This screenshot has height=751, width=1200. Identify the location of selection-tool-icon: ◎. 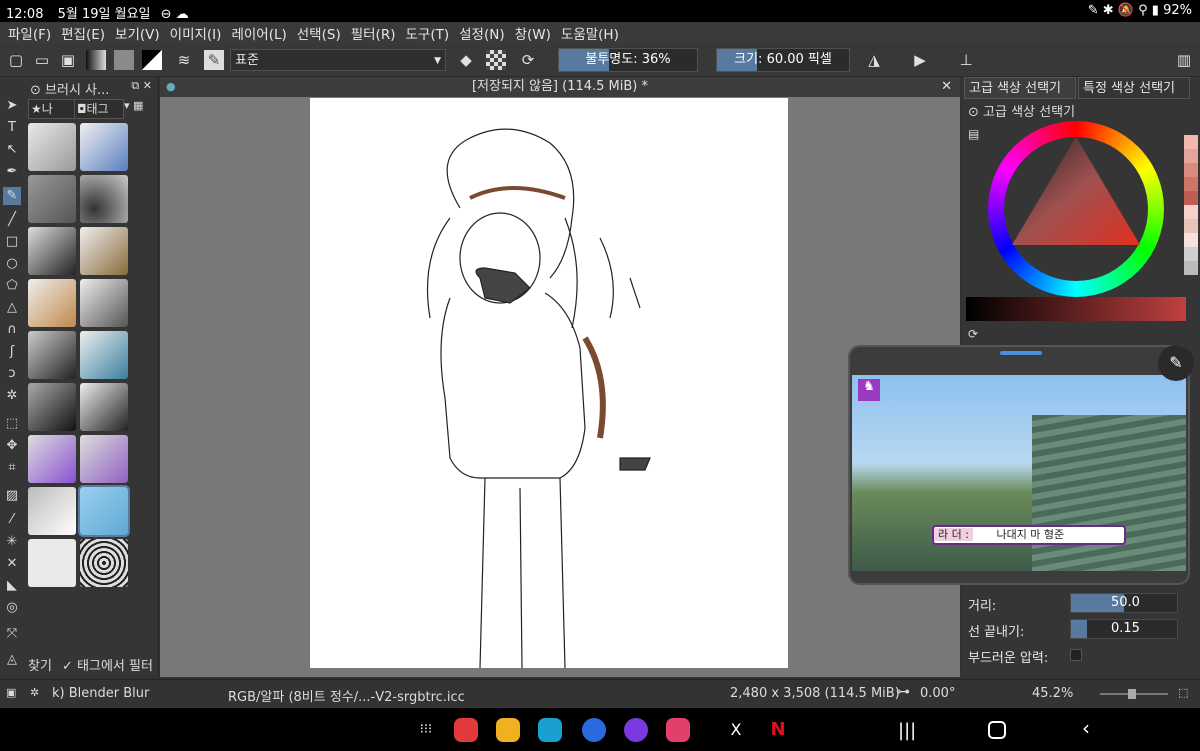
(12, 608).